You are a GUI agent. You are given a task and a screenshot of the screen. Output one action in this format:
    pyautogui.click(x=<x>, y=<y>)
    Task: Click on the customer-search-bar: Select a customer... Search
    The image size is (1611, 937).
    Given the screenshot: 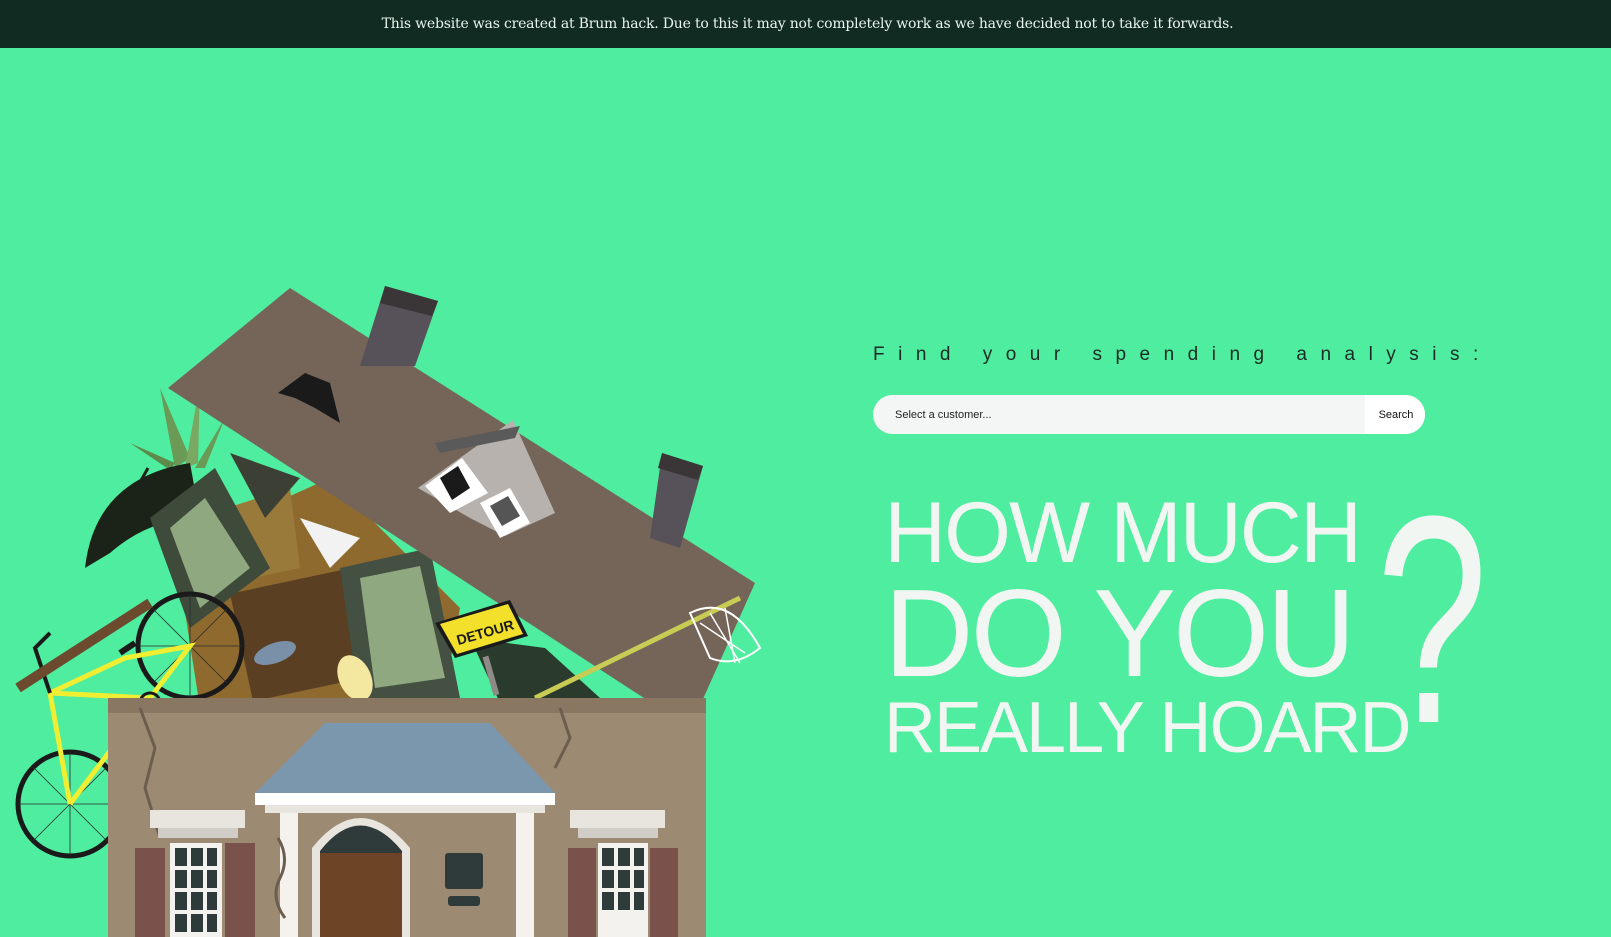 What is the action you would take?
    pyautogui.click(x=1149, y=414)
    